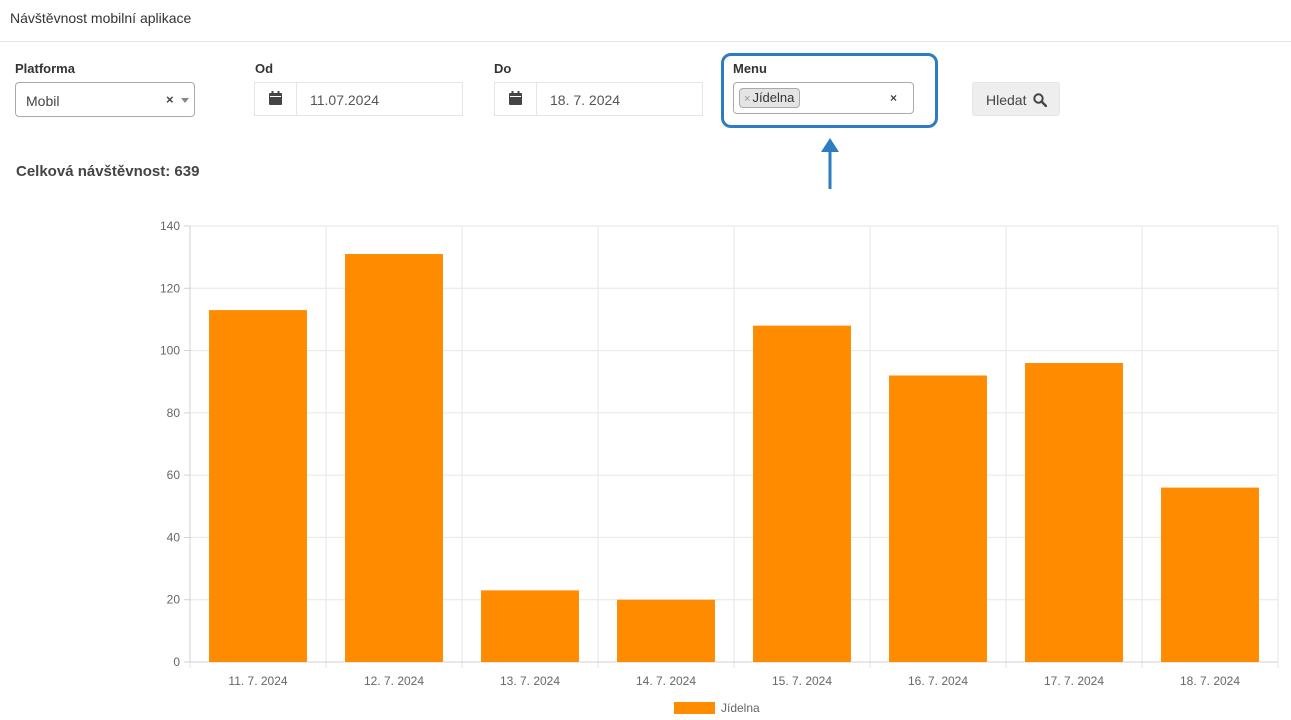 This screenshot has width=1291, height=720. What do you see at coordinates (666, 681) in the screenshot?
I see `x-tick-label: 14. 7. 2024` at bounding box center [666, 681].